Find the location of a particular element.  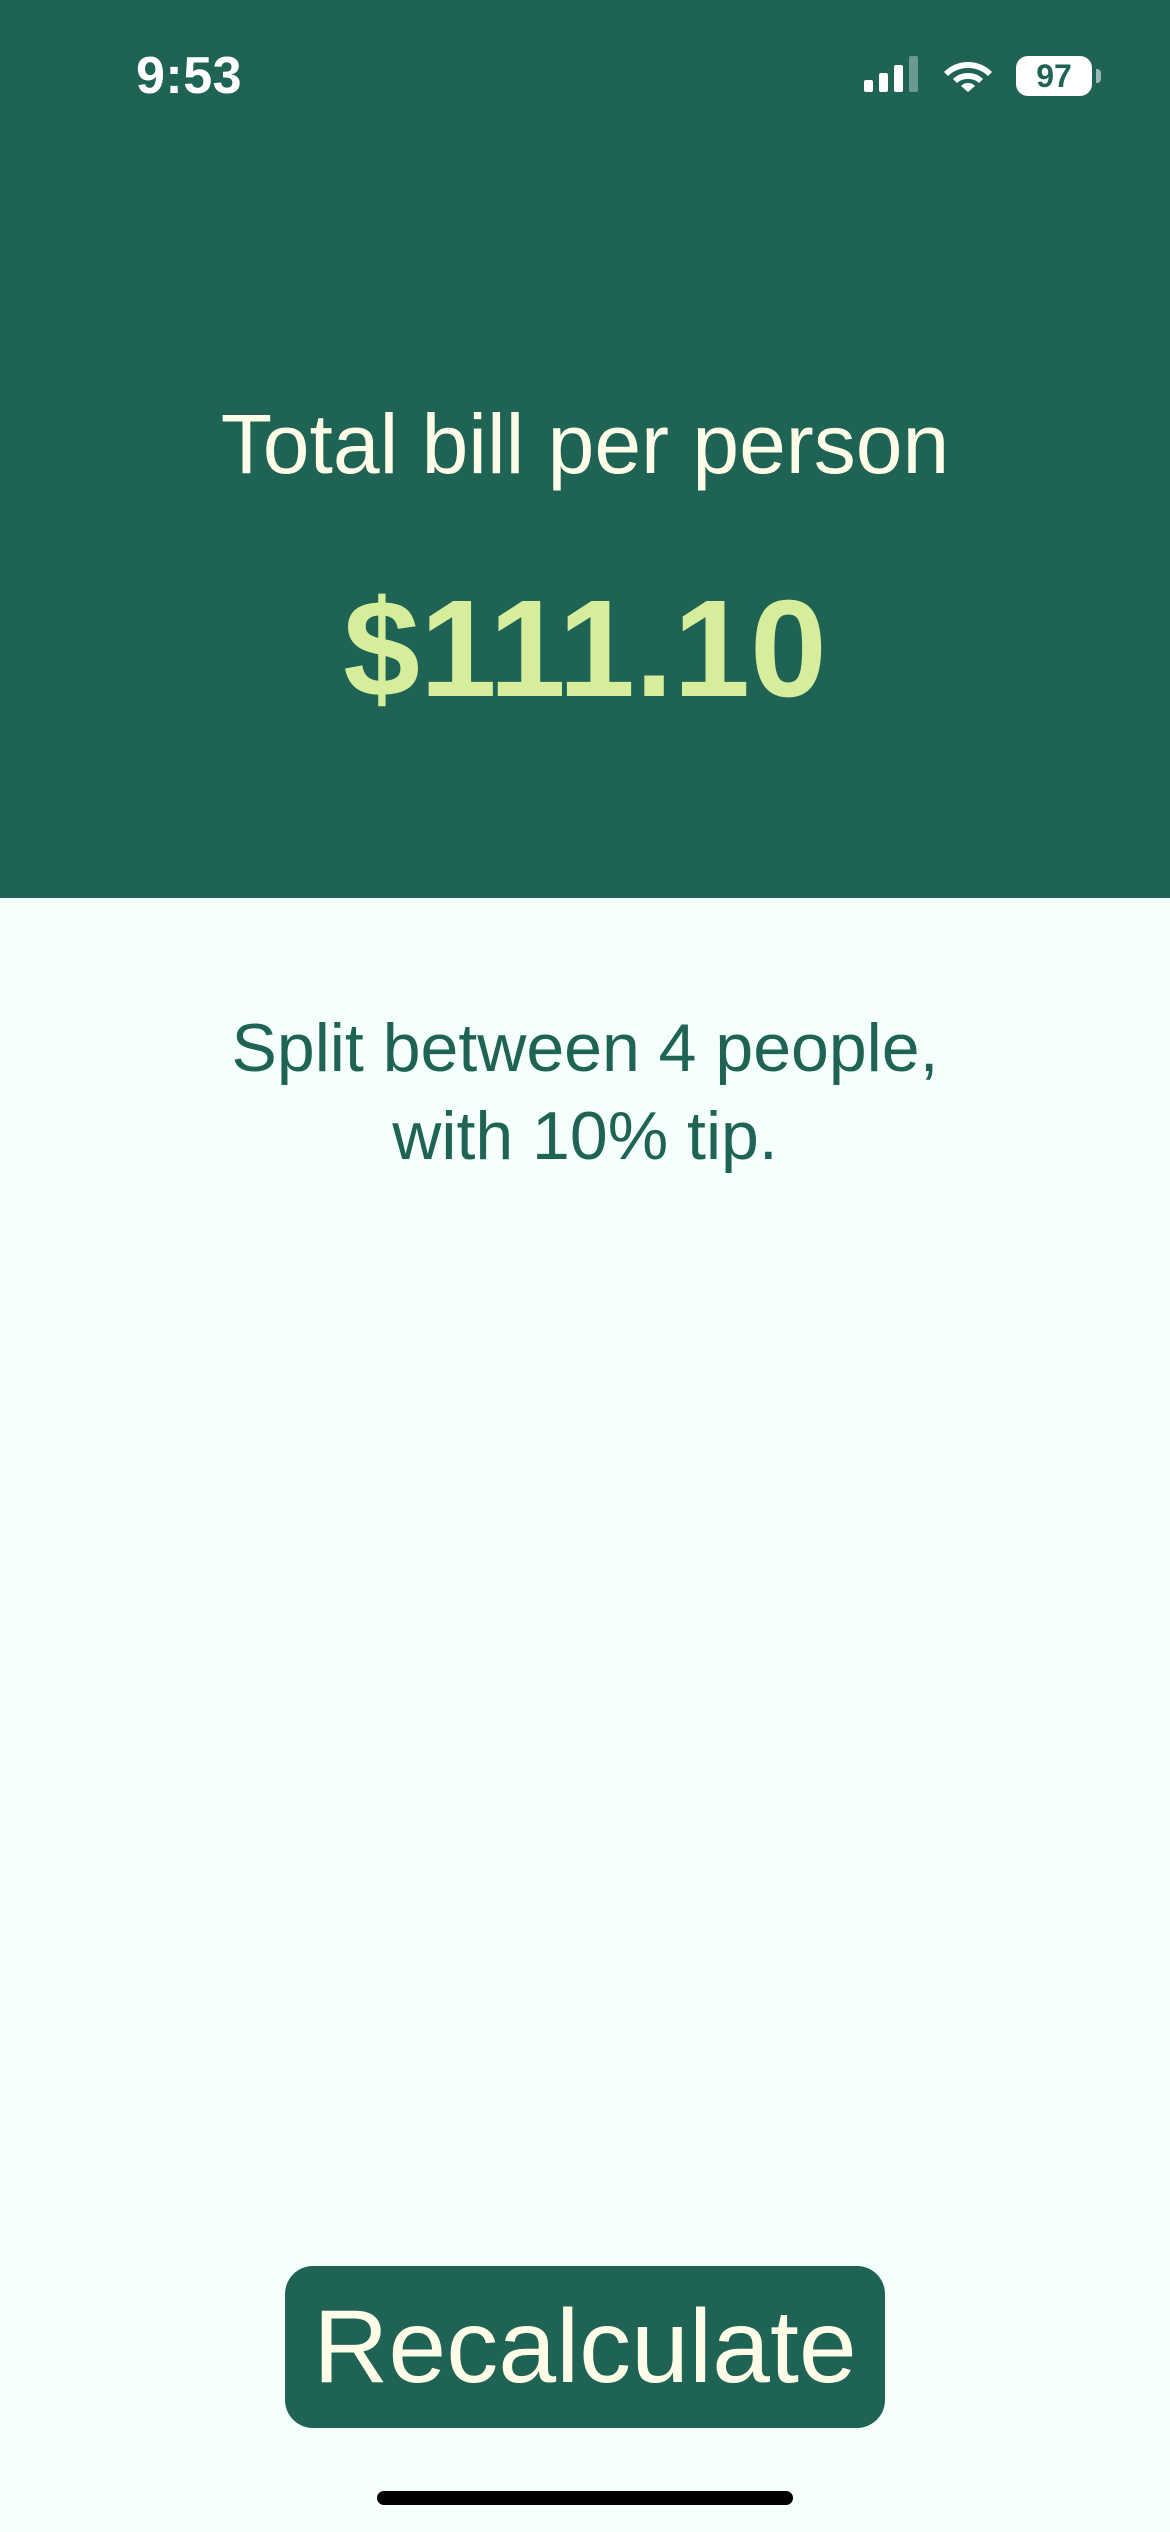

split-summary-line-1: Split between 4 people, is located at coordinates (585, 1048).